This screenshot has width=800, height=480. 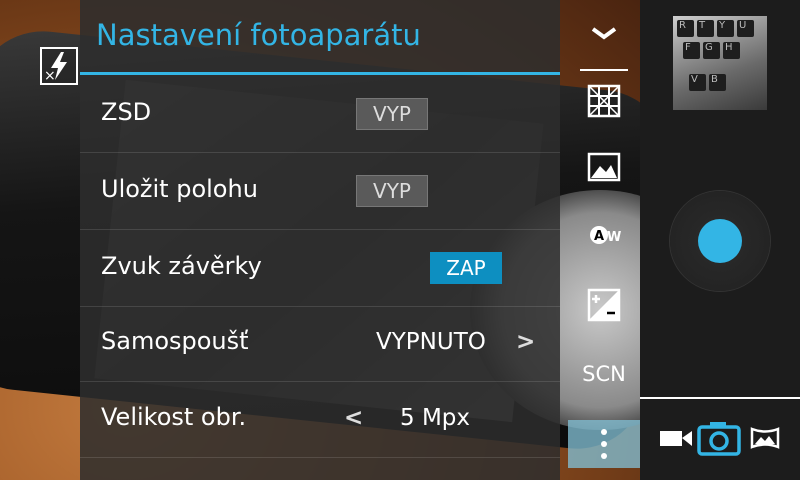 I want to click on camera-mode-button, so click(x=719, y=438).